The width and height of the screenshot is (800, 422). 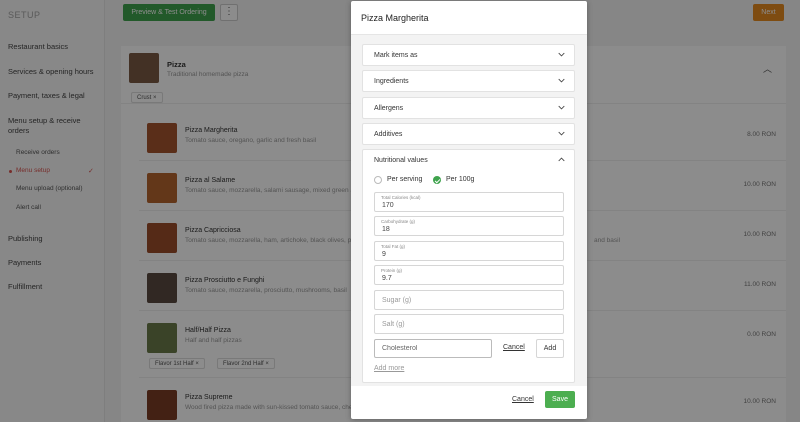 I want to click on section-ingredients: Ingredients, so click(x=468, y=81).